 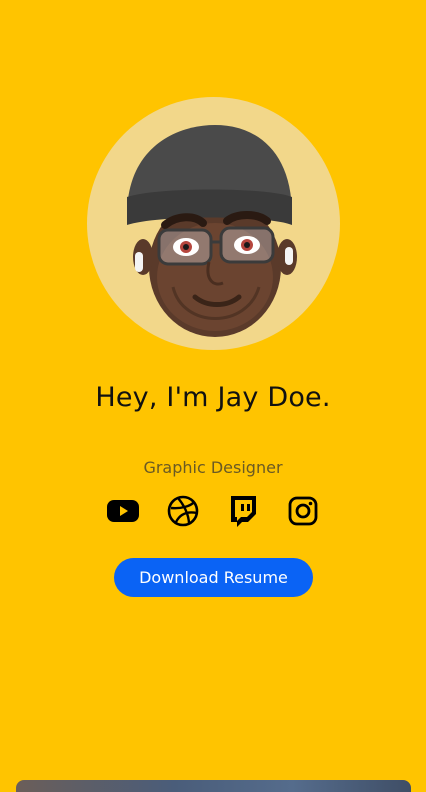 What do you see at coordinates (213, 577) in the screenshot?
I see `download-resume-button: Download Resume` at bounding box center [213, 577].